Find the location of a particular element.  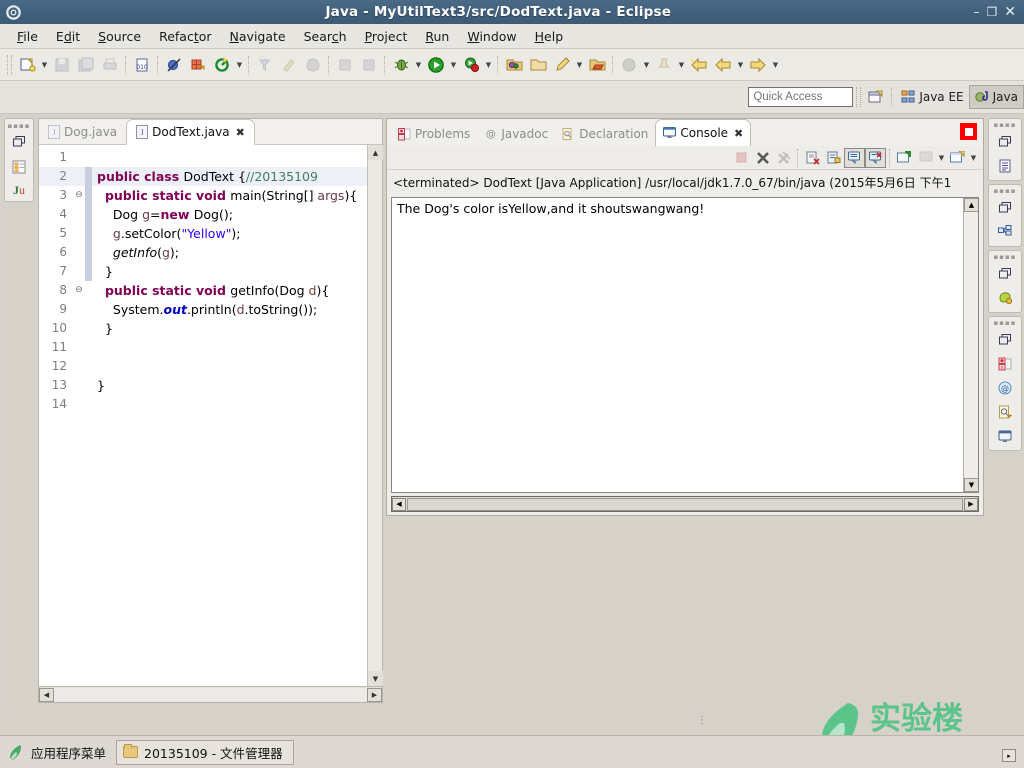

debug-arrow: ▼ is located at coordinates (418, 65).